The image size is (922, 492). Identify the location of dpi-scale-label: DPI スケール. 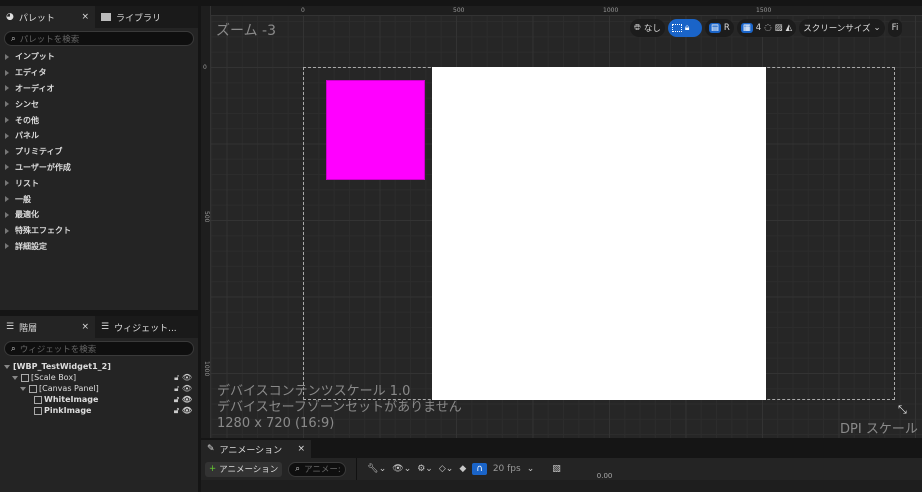
(879, 429).